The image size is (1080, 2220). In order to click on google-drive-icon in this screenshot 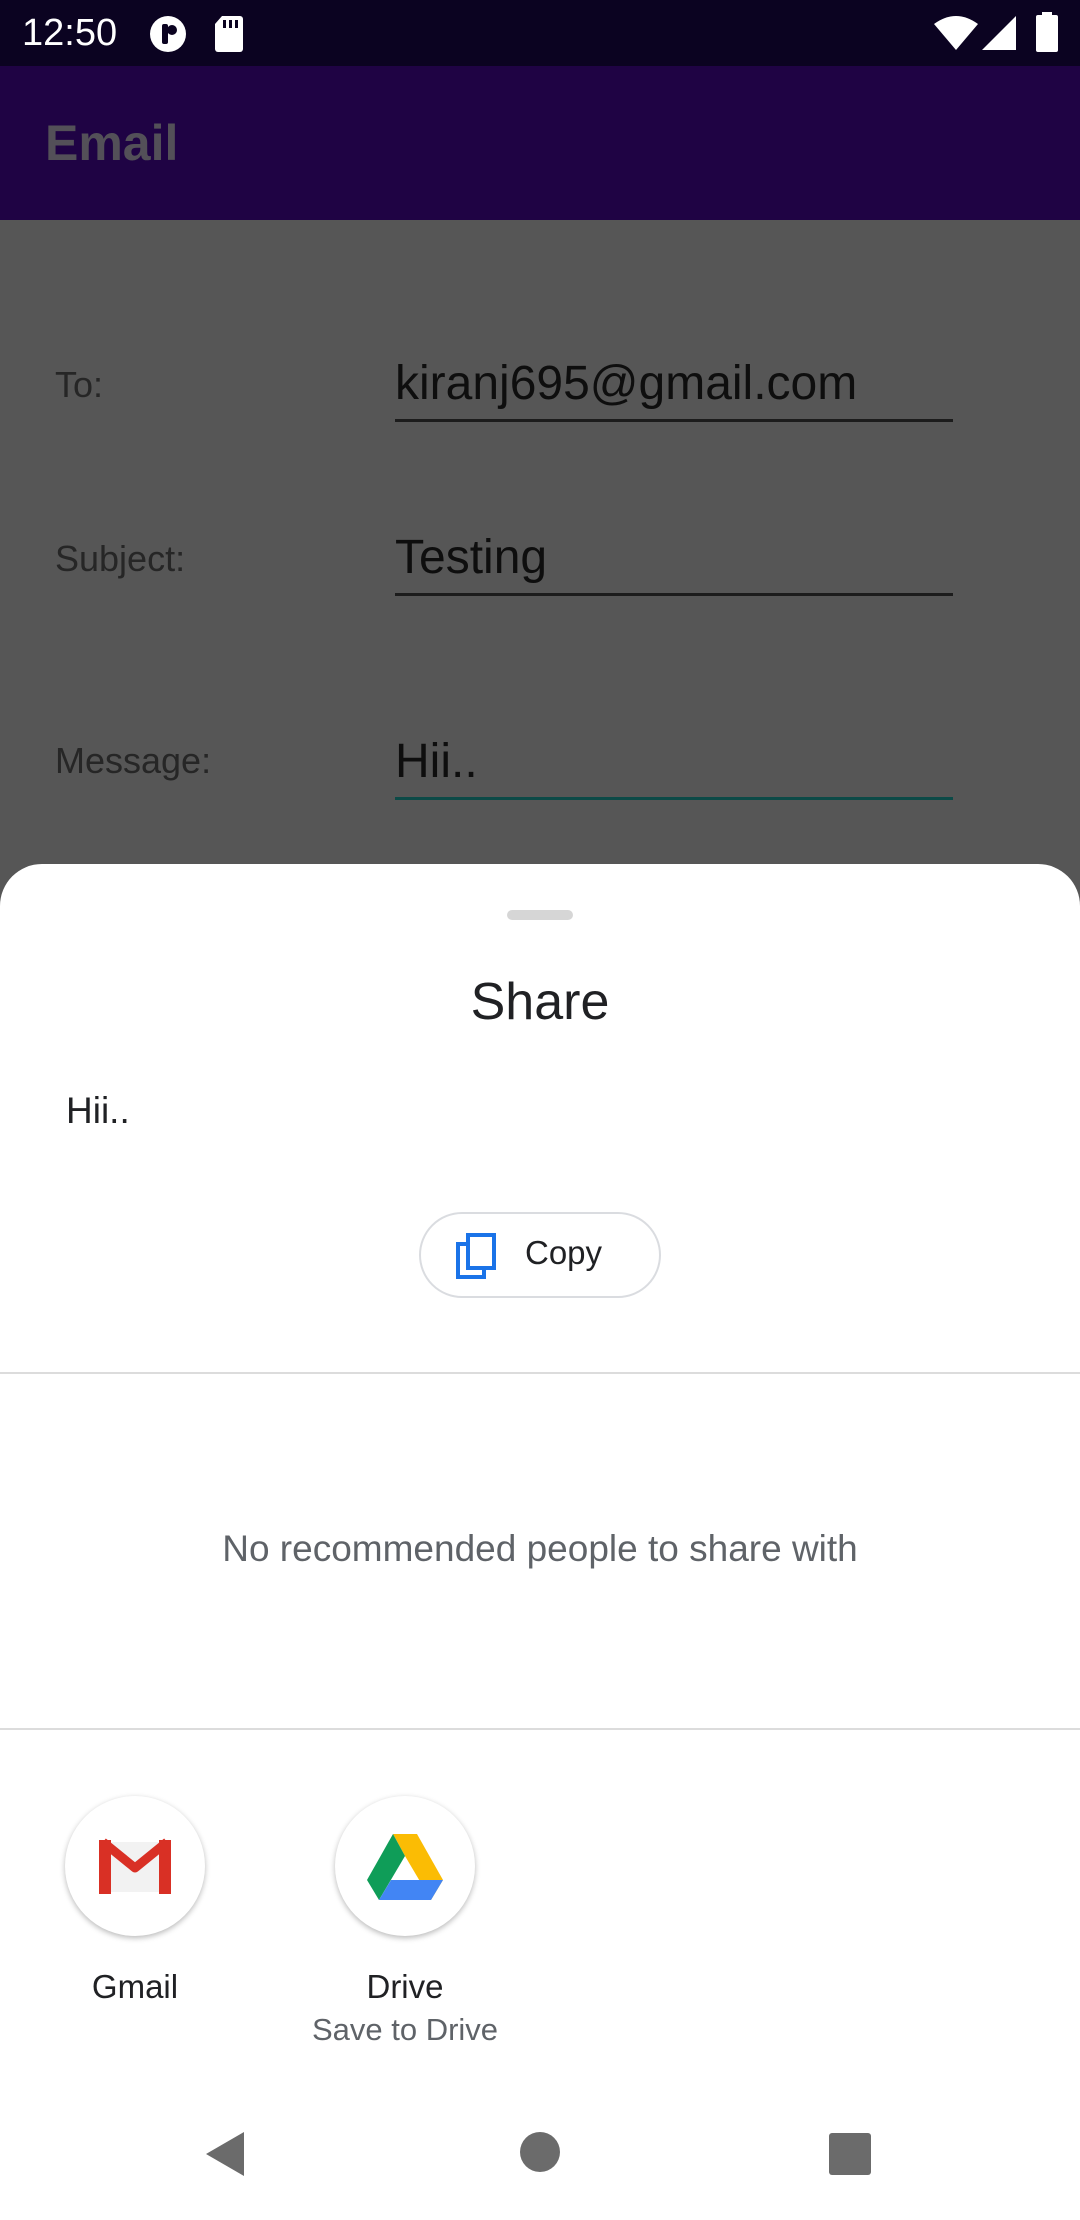, I will do `click(405, 1867)`.